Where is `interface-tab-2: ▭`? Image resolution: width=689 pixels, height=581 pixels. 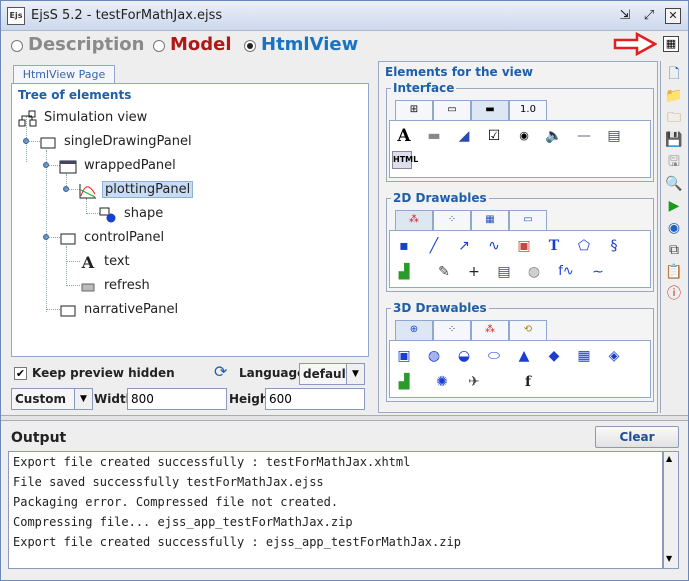 interface-tab-2: ▭ is located at coordinates (452, 110).